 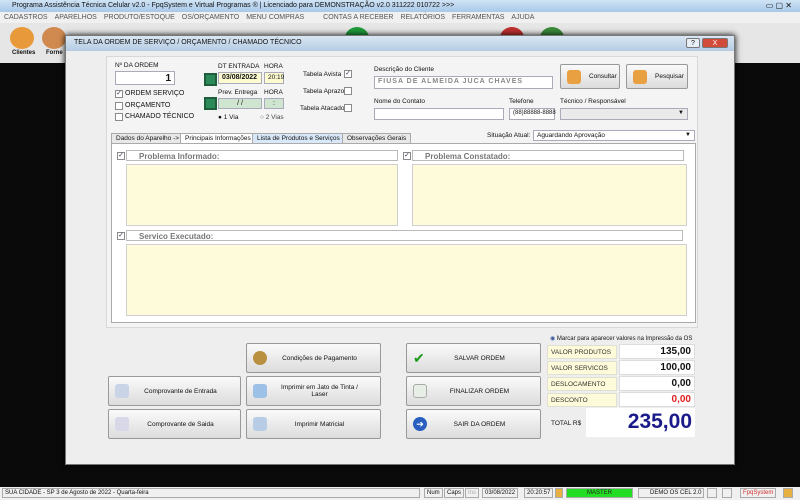 I want to click on imprimir-jato-label: Imprimir em Jato de Tinta / Laser, so click(x=319, y=391).